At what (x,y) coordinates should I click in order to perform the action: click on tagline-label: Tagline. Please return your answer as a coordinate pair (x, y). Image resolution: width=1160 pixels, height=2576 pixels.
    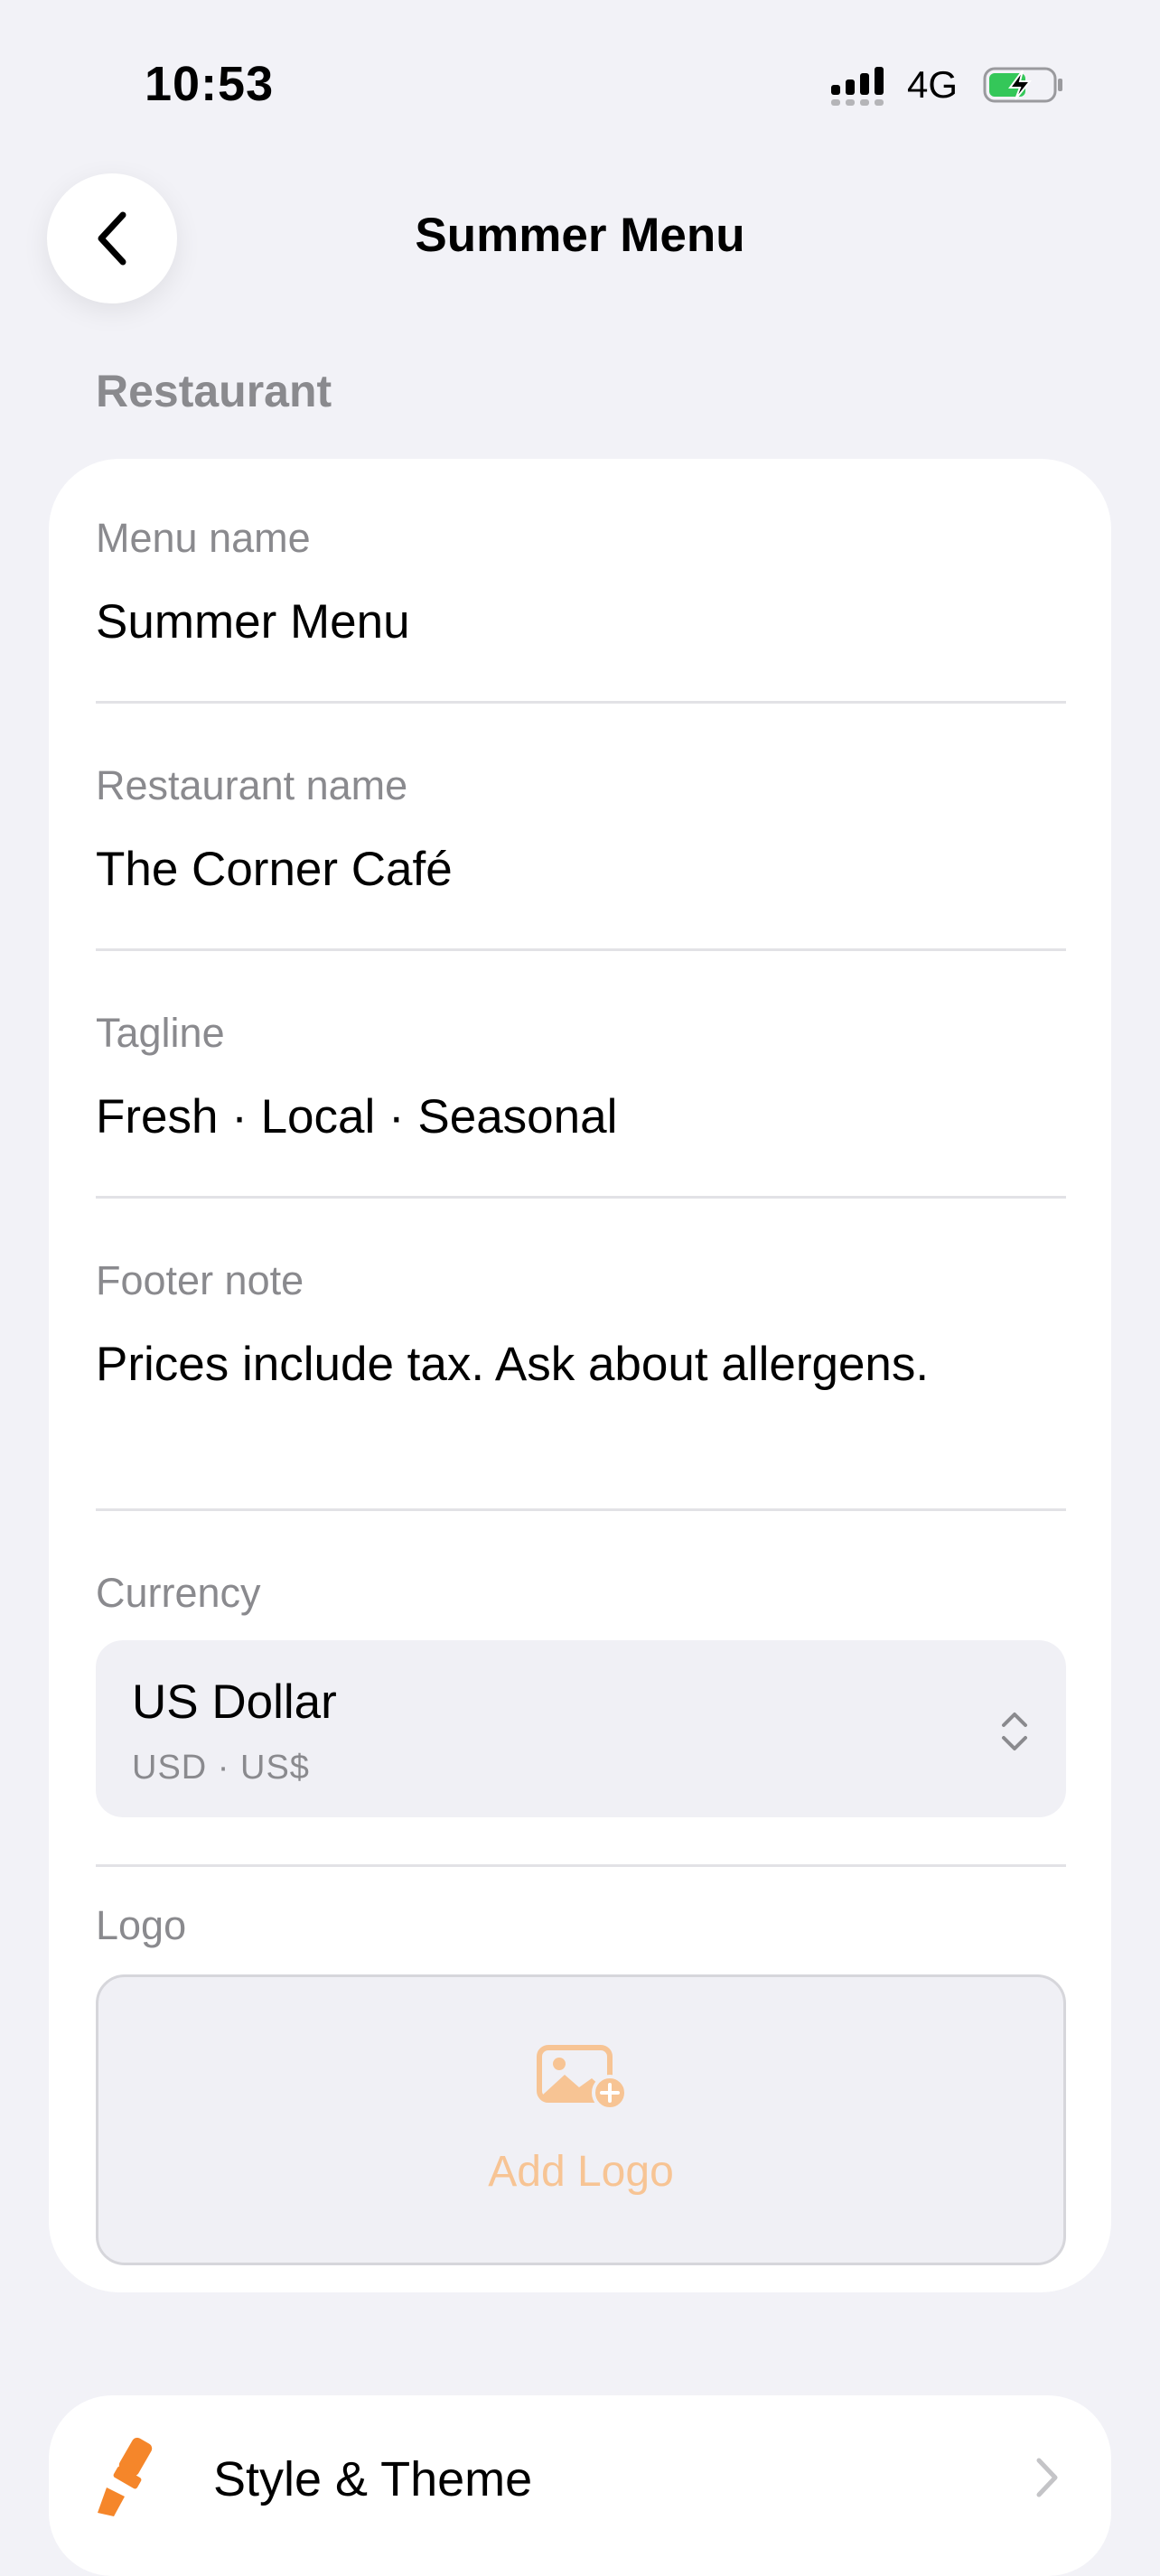
    Looking at the image, I should click on (160, 1033).